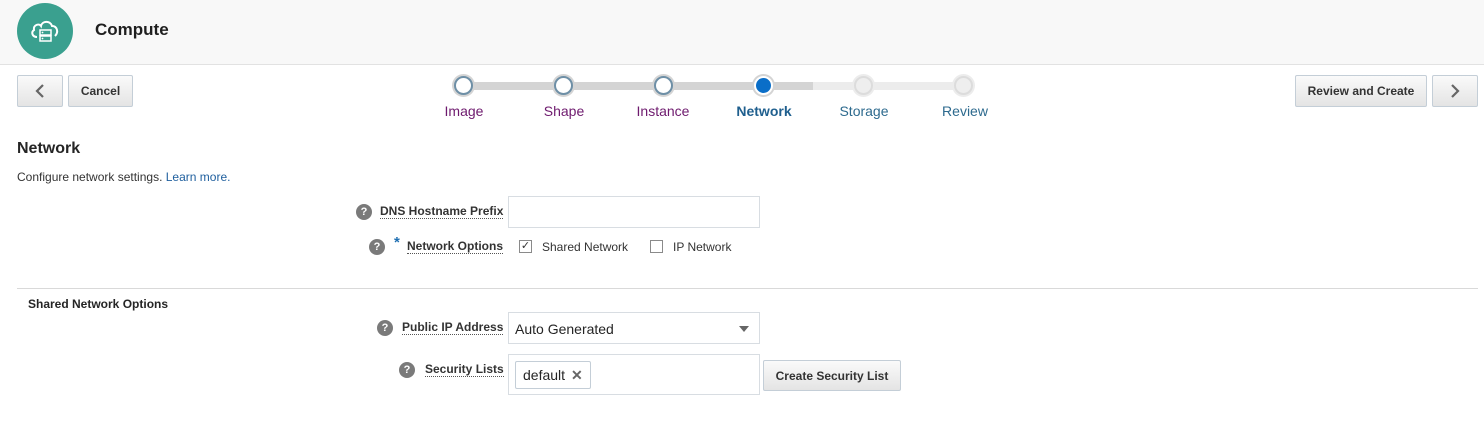  I want to click on cancel-button: Cancel, so click(100, 91).